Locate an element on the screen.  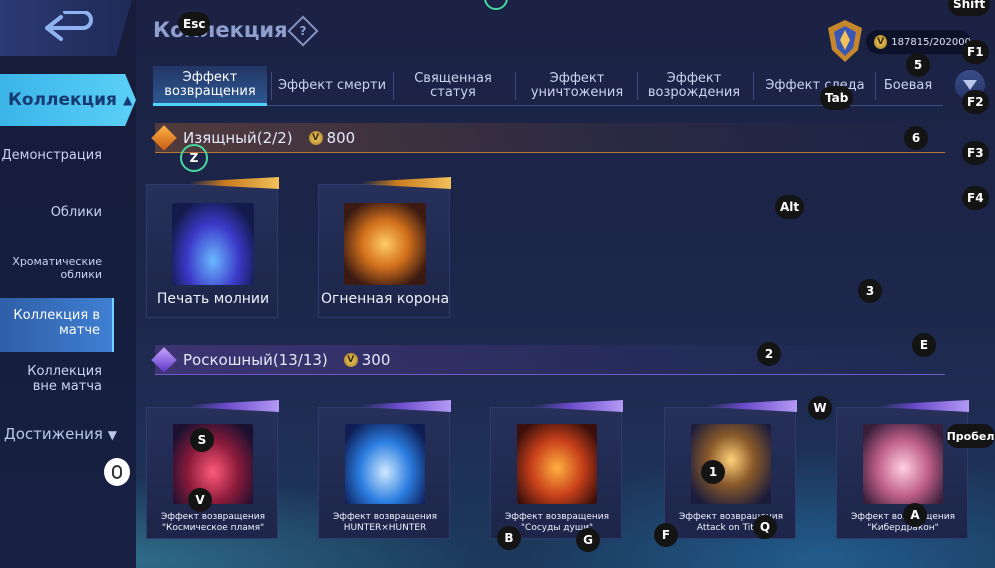
key-hint-q: Q is located at coordinates (765, 527).